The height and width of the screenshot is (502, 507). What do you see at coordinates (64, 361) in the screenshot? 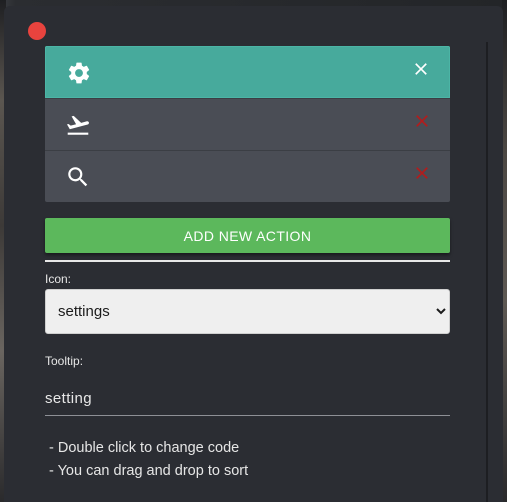
I see `tooltip-field-label: Tooltip:` at bounding box center [64, 361].